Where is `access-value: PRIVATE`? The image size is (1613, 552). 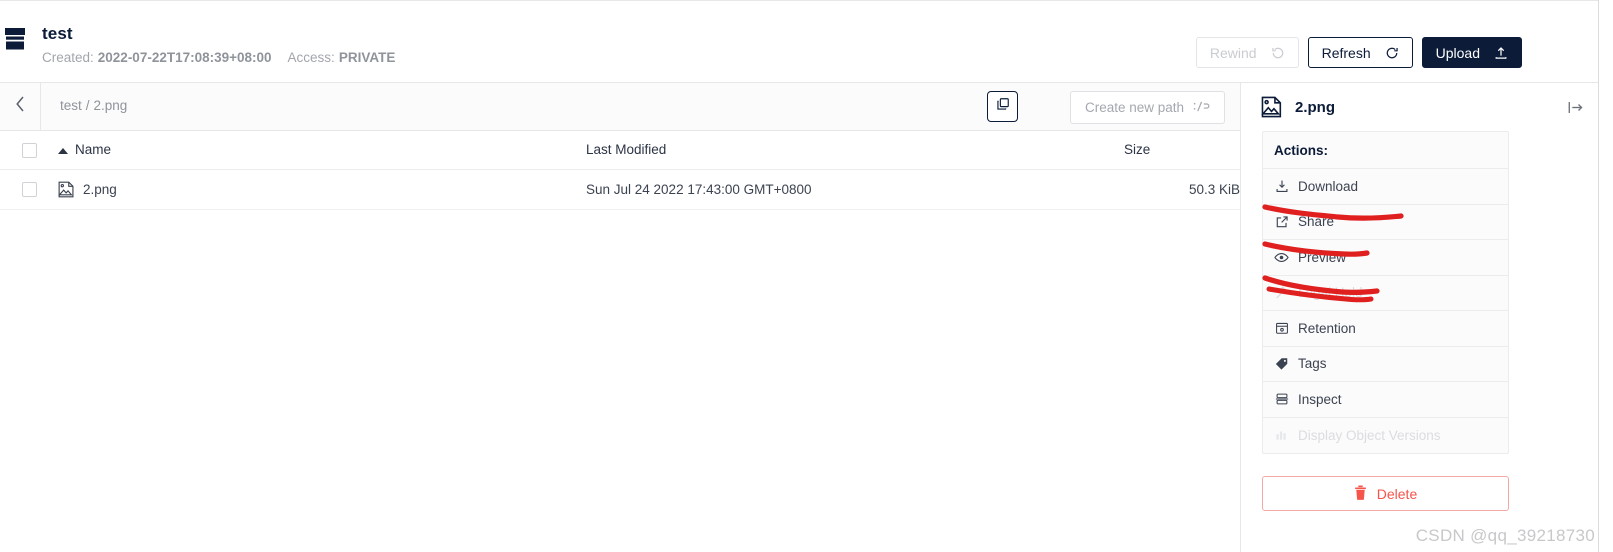
access-value: PRIVATE is located at coordinates (367, 57).